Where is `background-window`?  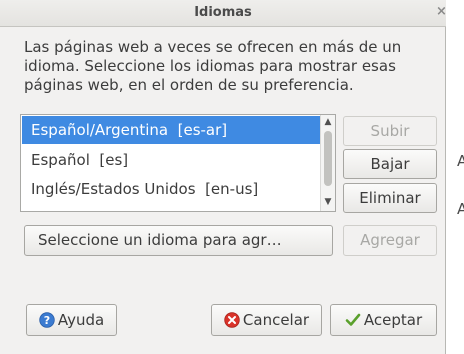 background-window is located at coordinates (455, 177).